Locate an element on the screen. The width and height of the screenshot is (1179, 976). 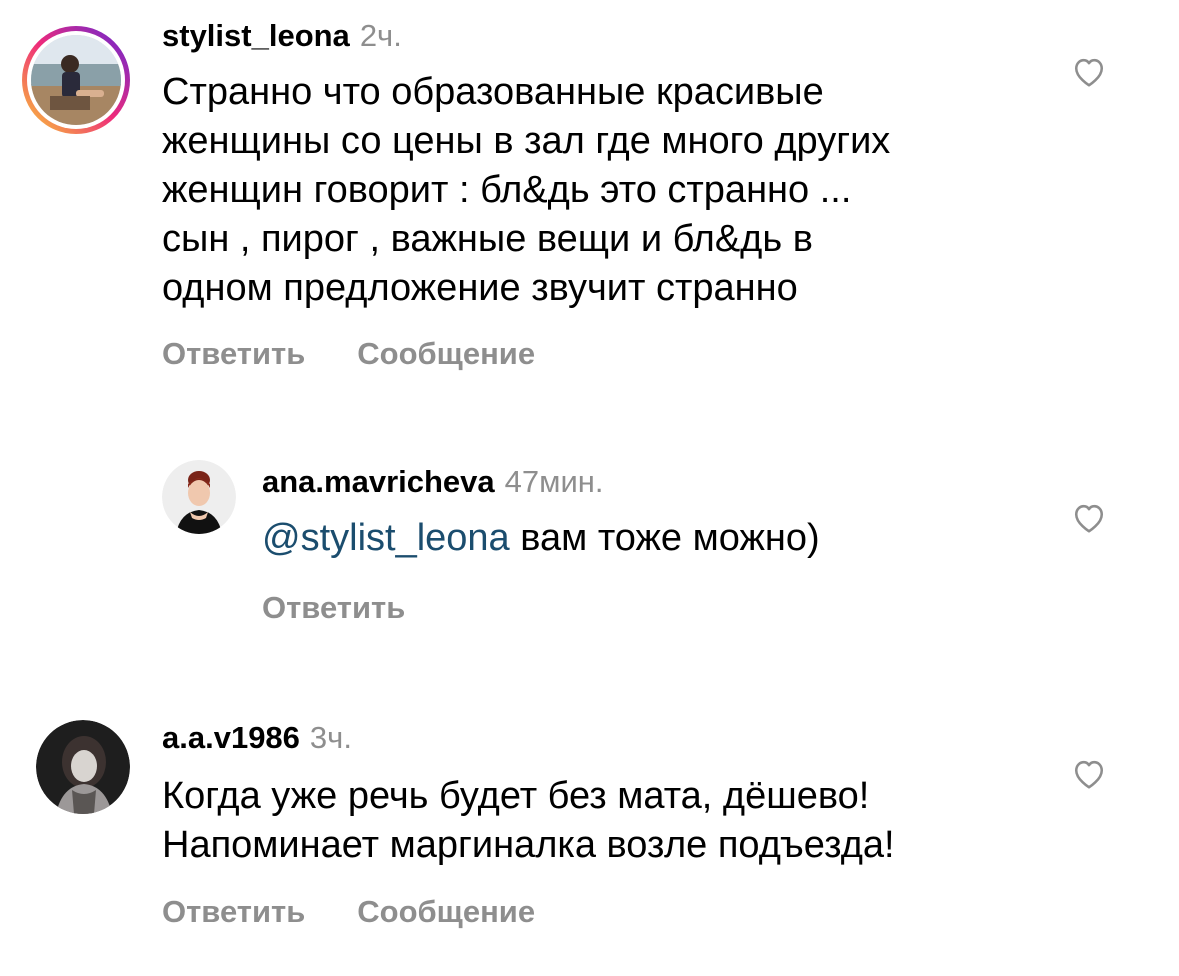
timestamp: 3ч. is located at coordinates (330, 737).